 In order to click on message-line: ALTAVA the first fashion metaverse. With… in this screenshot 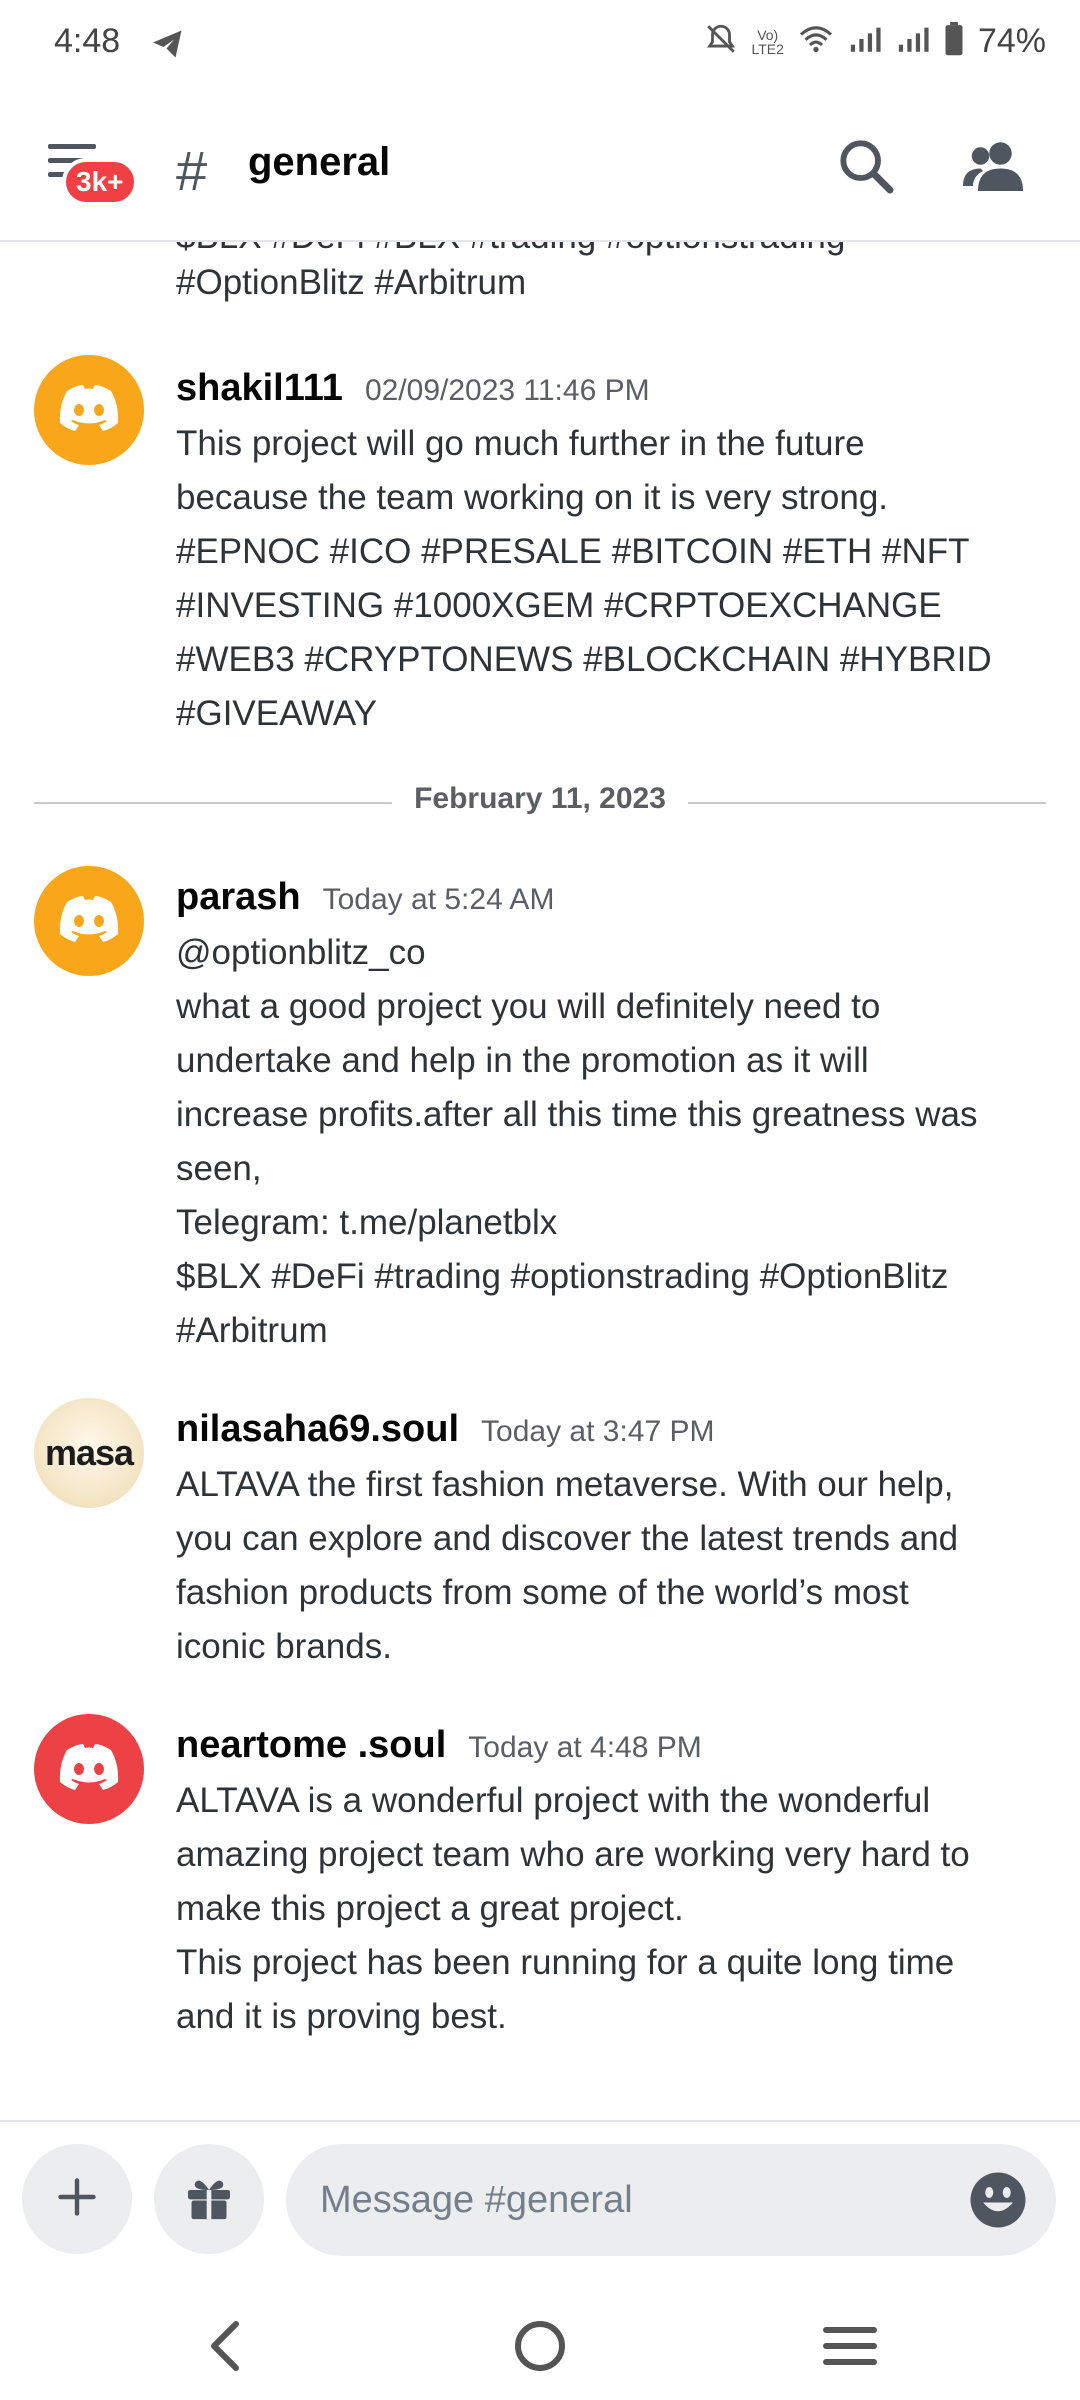, I will do `click(565, 1484)`.